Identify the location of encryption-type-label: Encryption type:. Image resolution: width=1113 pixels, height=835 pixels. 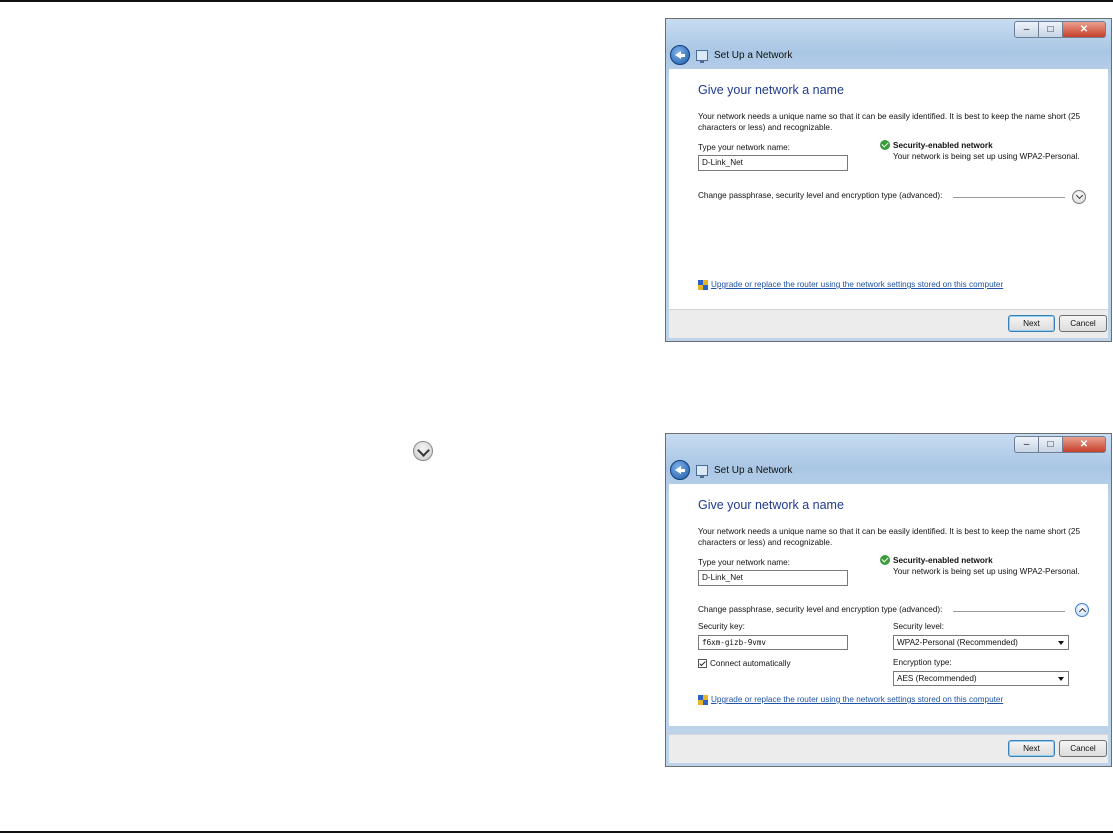
(922, 662).